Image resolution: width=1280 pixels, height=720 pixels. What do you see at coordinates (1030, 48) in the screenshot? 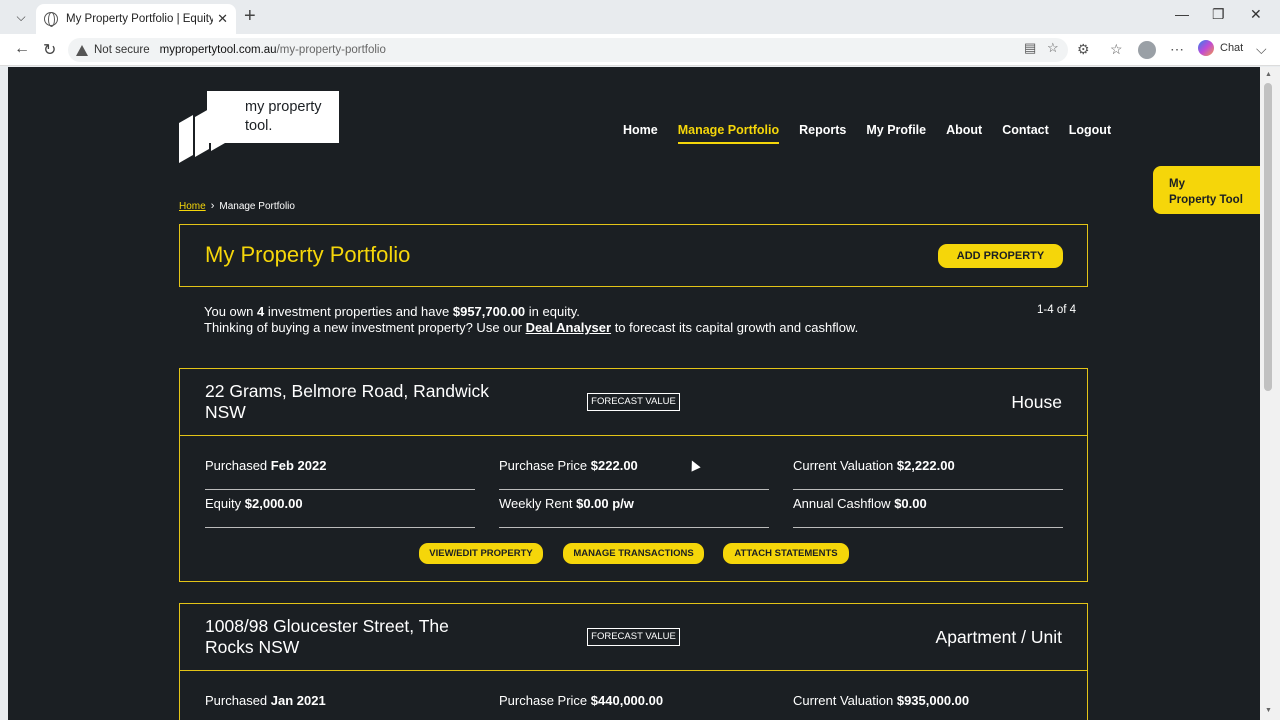
I see `reader-mode-icon: ▤` at bounding box center [1030, 48].